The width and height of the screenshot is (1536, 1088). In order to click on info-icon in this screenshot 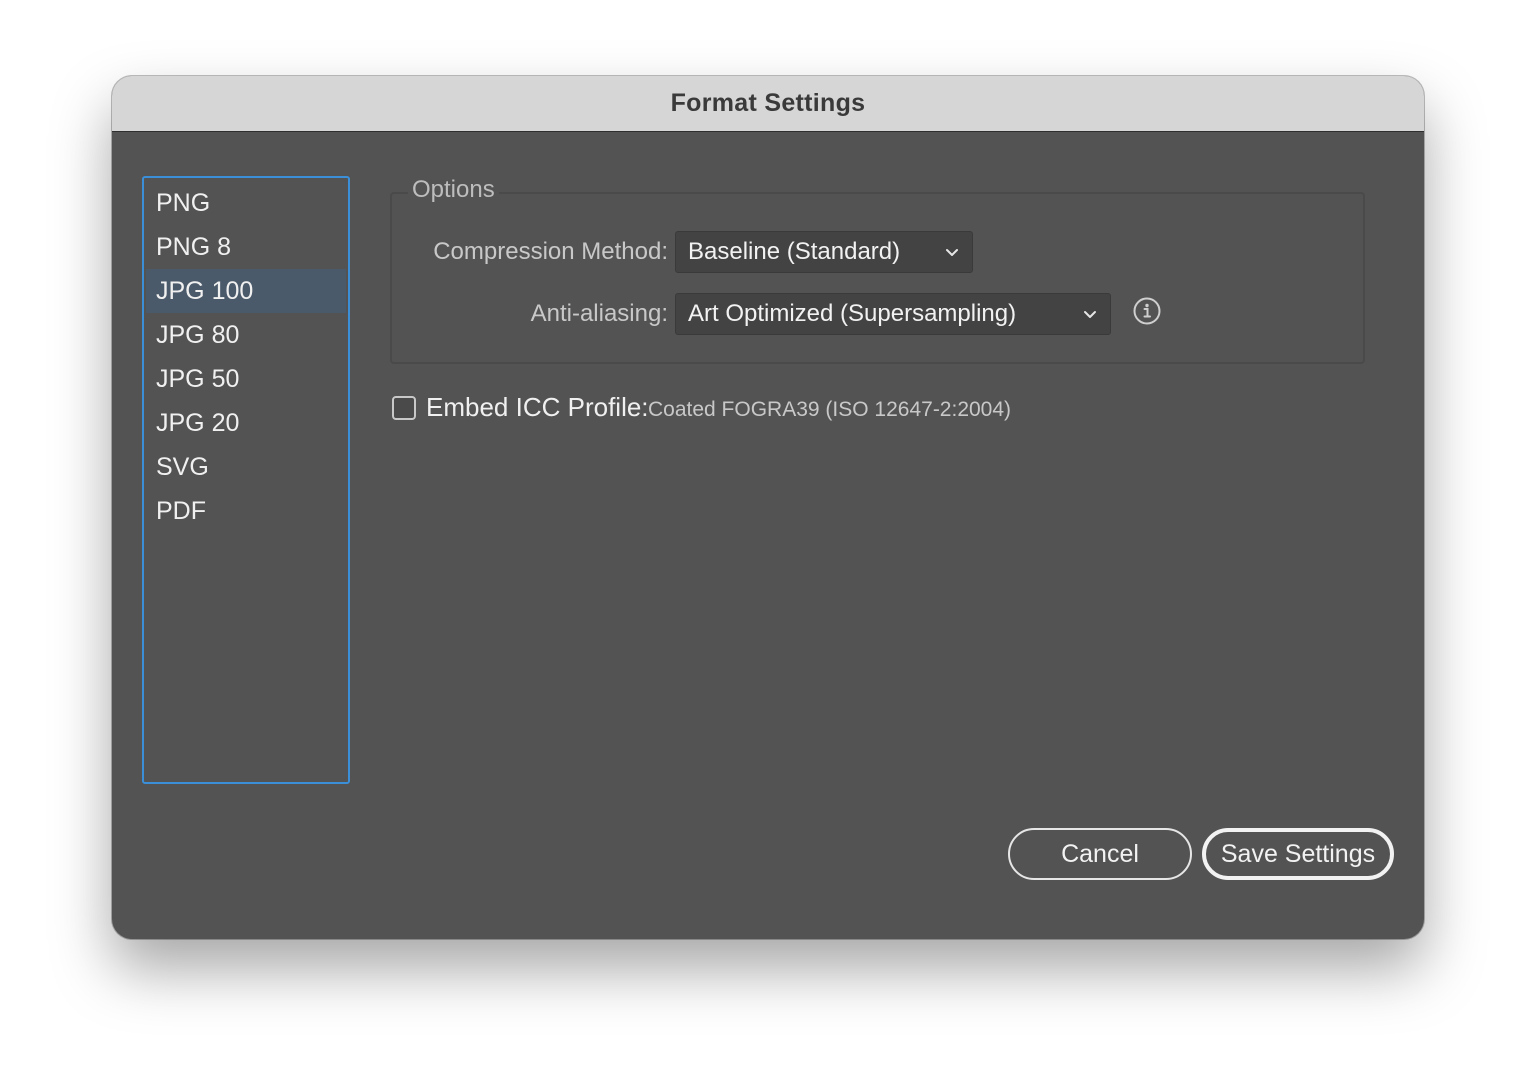, I will do `click(1147, 311)`.